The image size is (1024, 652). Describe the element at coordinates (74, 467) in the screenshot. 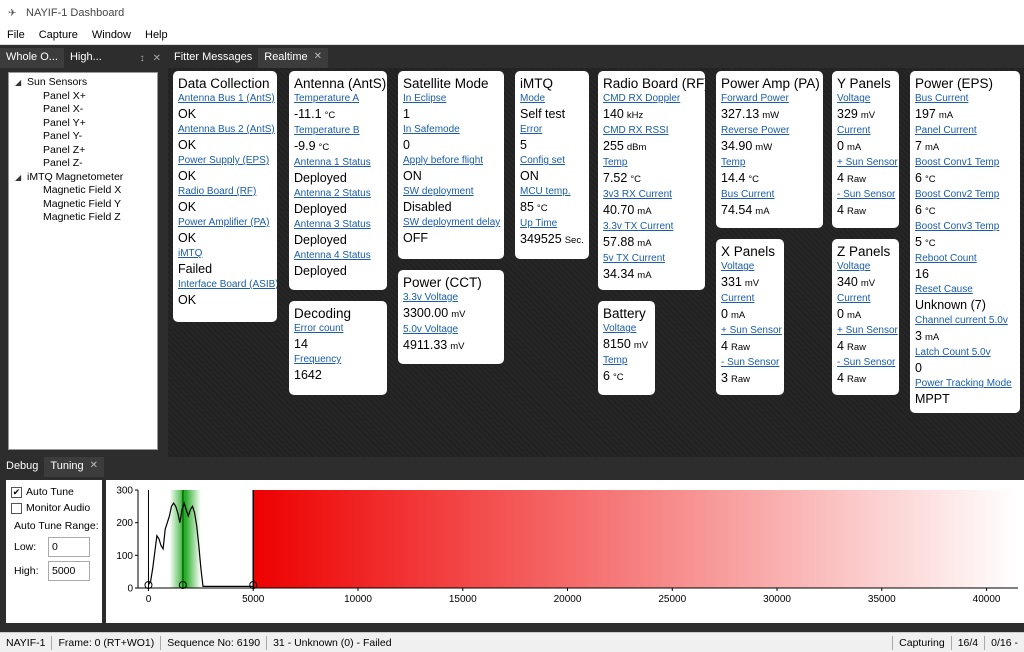

I see `tab-tuning: Tuning ✕` at that location.